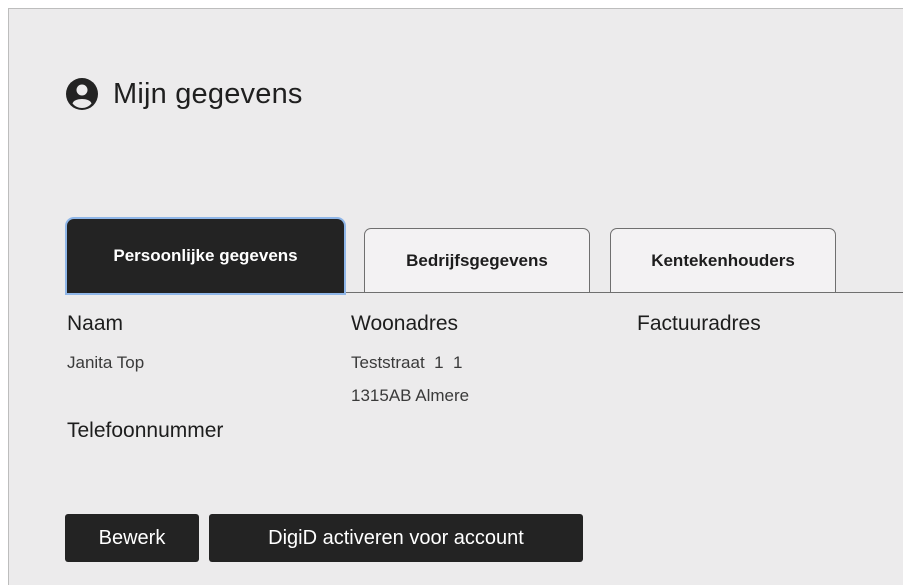  I want to click on factuuradres-label: Factuuradres, so click(699, 323).